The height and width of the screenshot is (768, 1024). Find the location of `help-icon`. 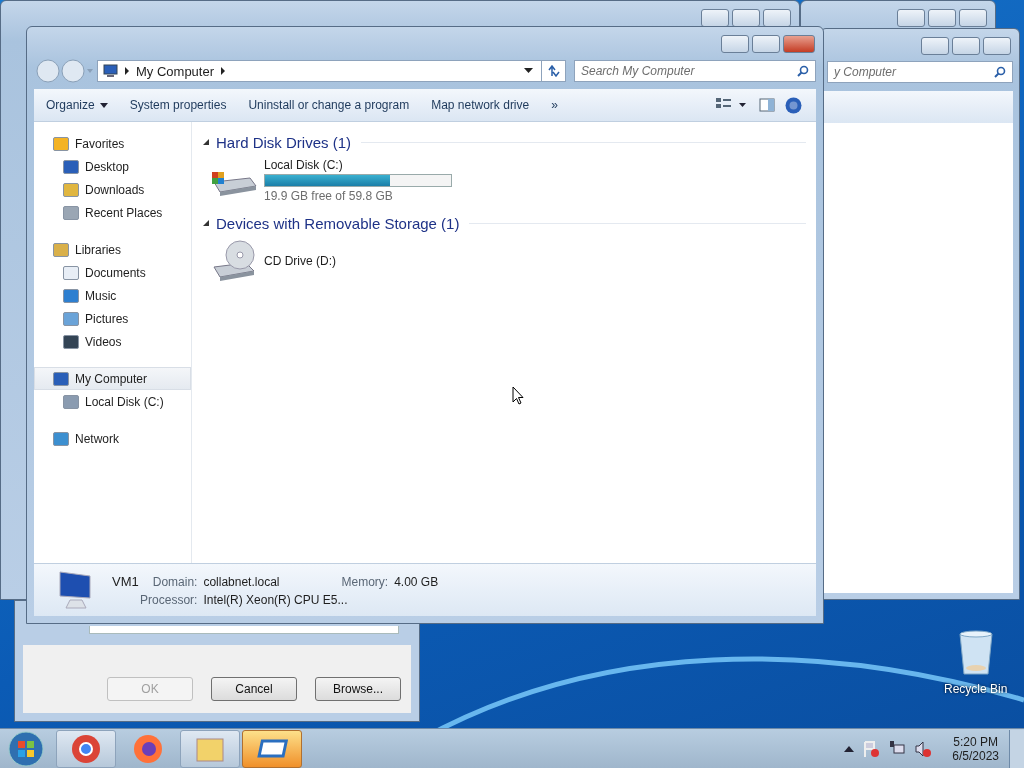

help-icon is located at coordinates (793, 105).